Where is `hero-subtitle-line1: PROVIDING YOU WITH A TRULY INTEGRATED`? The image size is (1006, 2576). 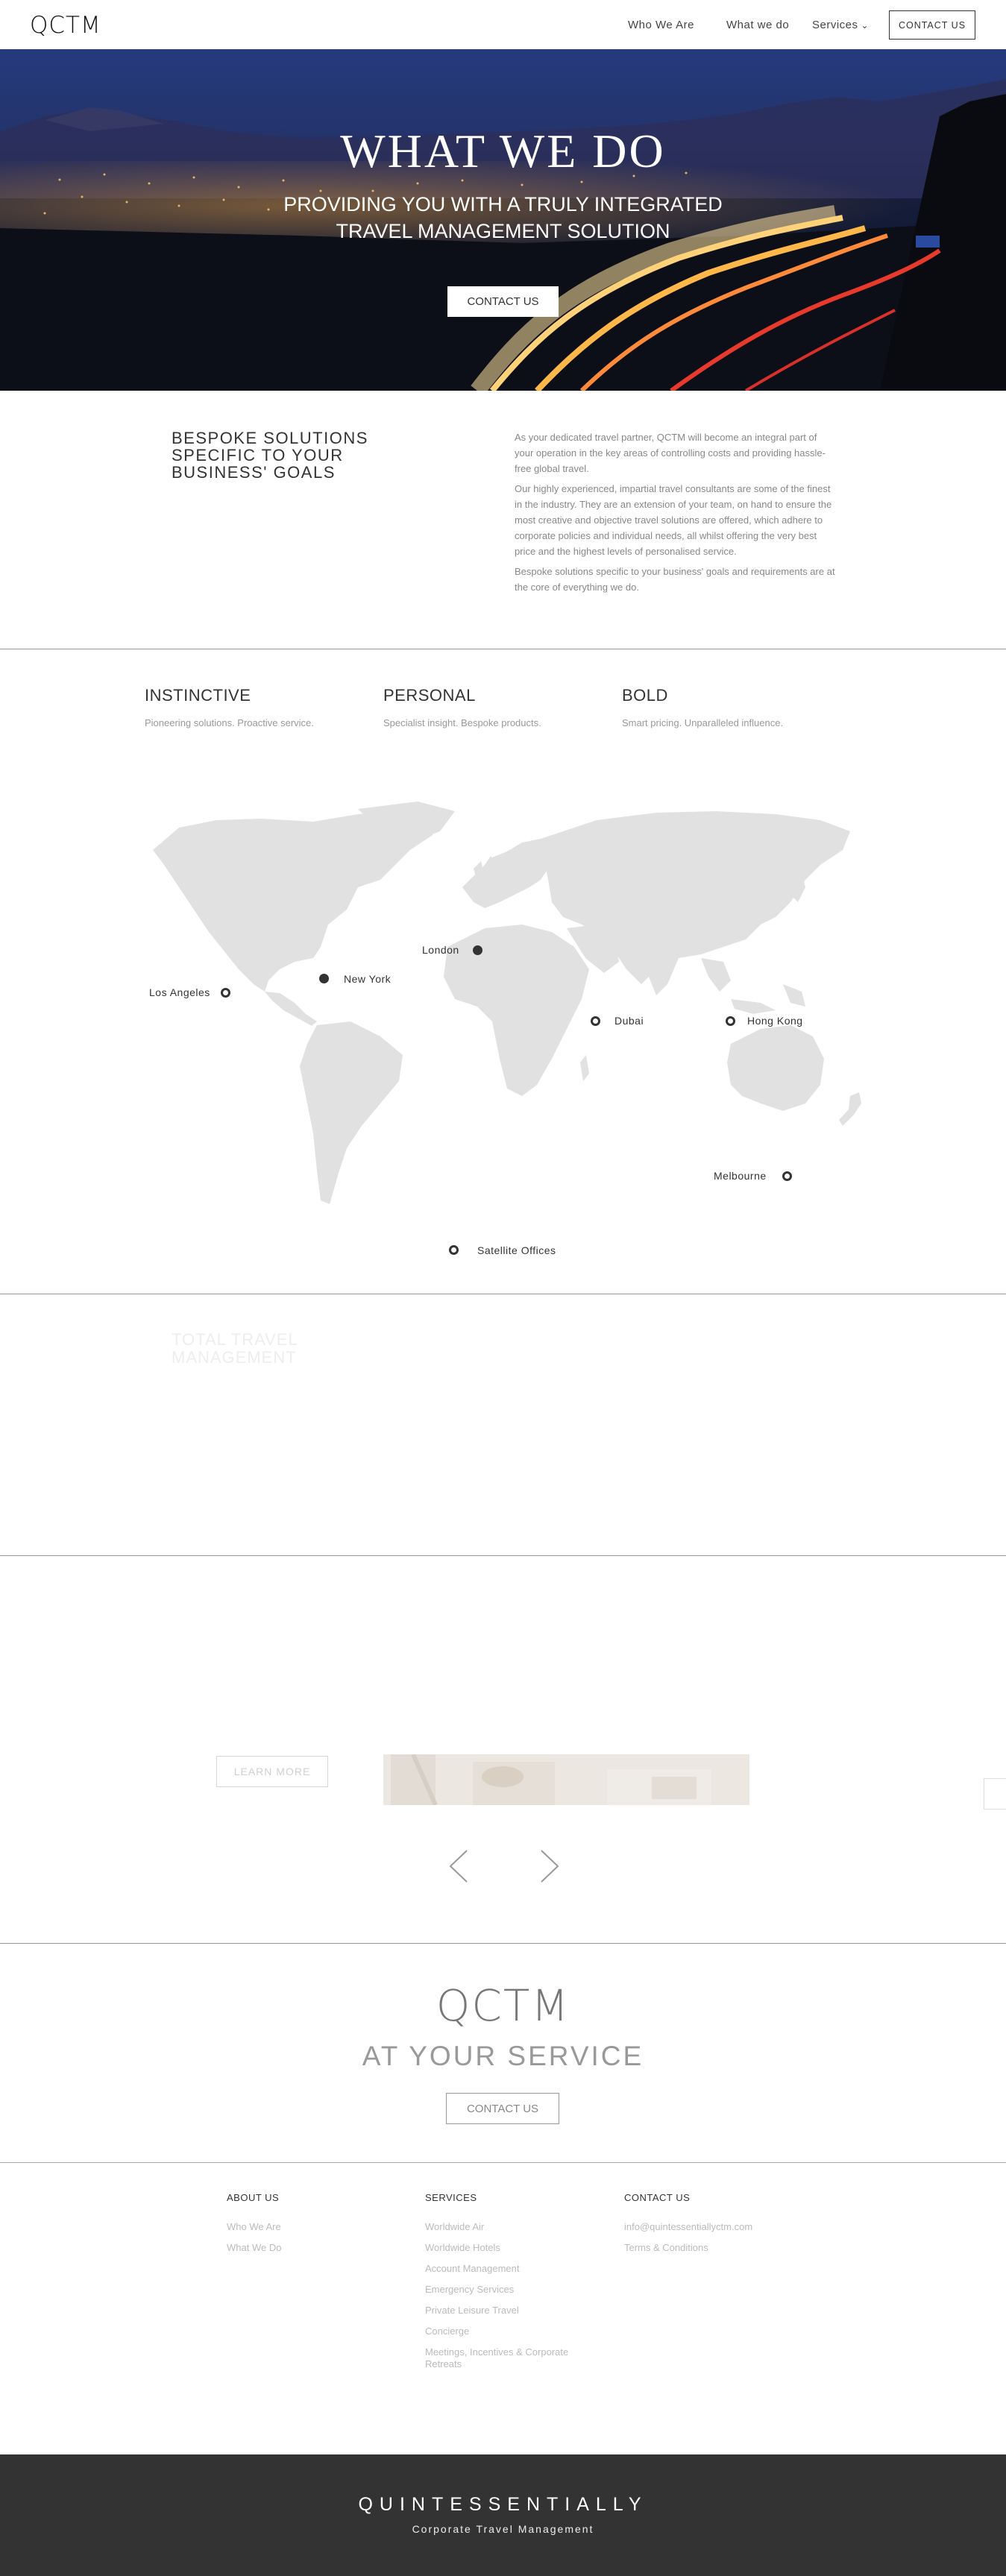 hero-subtitle-line1: PROVIDING YOU WITH A TRULY INTEGRATED is located at coordinates (503, 204).